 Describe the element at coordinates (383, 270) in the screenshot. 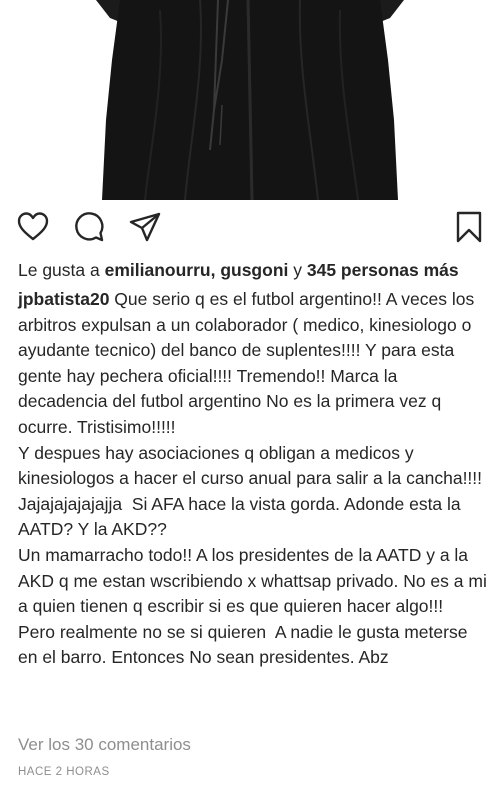

I see `likes-others-count: 345 personas más` at that location.